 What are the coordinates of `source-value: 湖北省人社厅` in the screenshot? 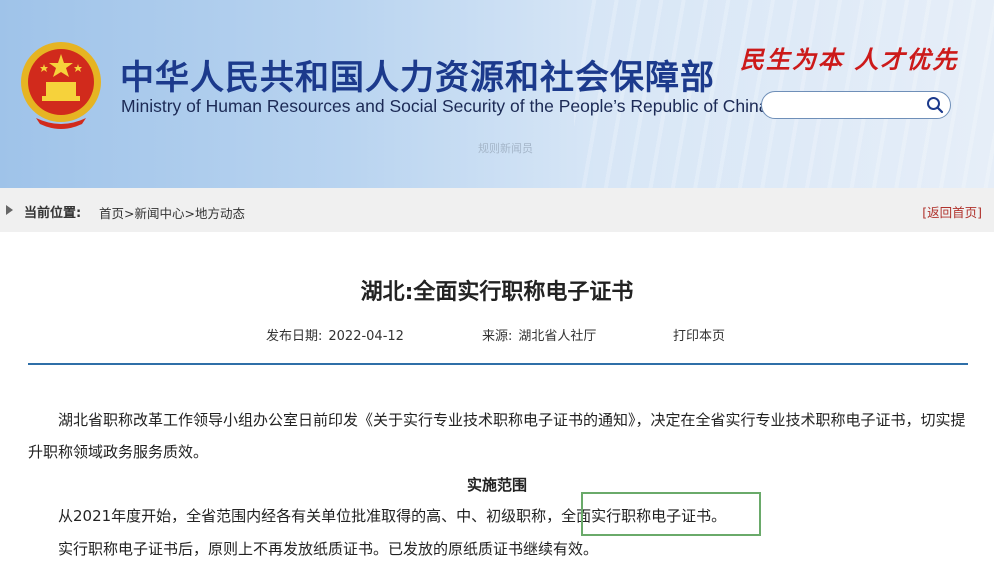 It's located at (557, 336).